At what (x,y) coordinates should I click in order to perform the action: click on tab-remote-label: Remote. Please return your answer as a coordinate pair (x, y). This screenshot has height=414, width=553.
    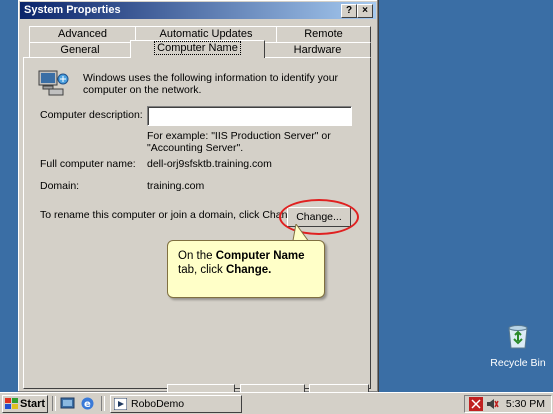
    Looking at the image, I should click on (323, 34).